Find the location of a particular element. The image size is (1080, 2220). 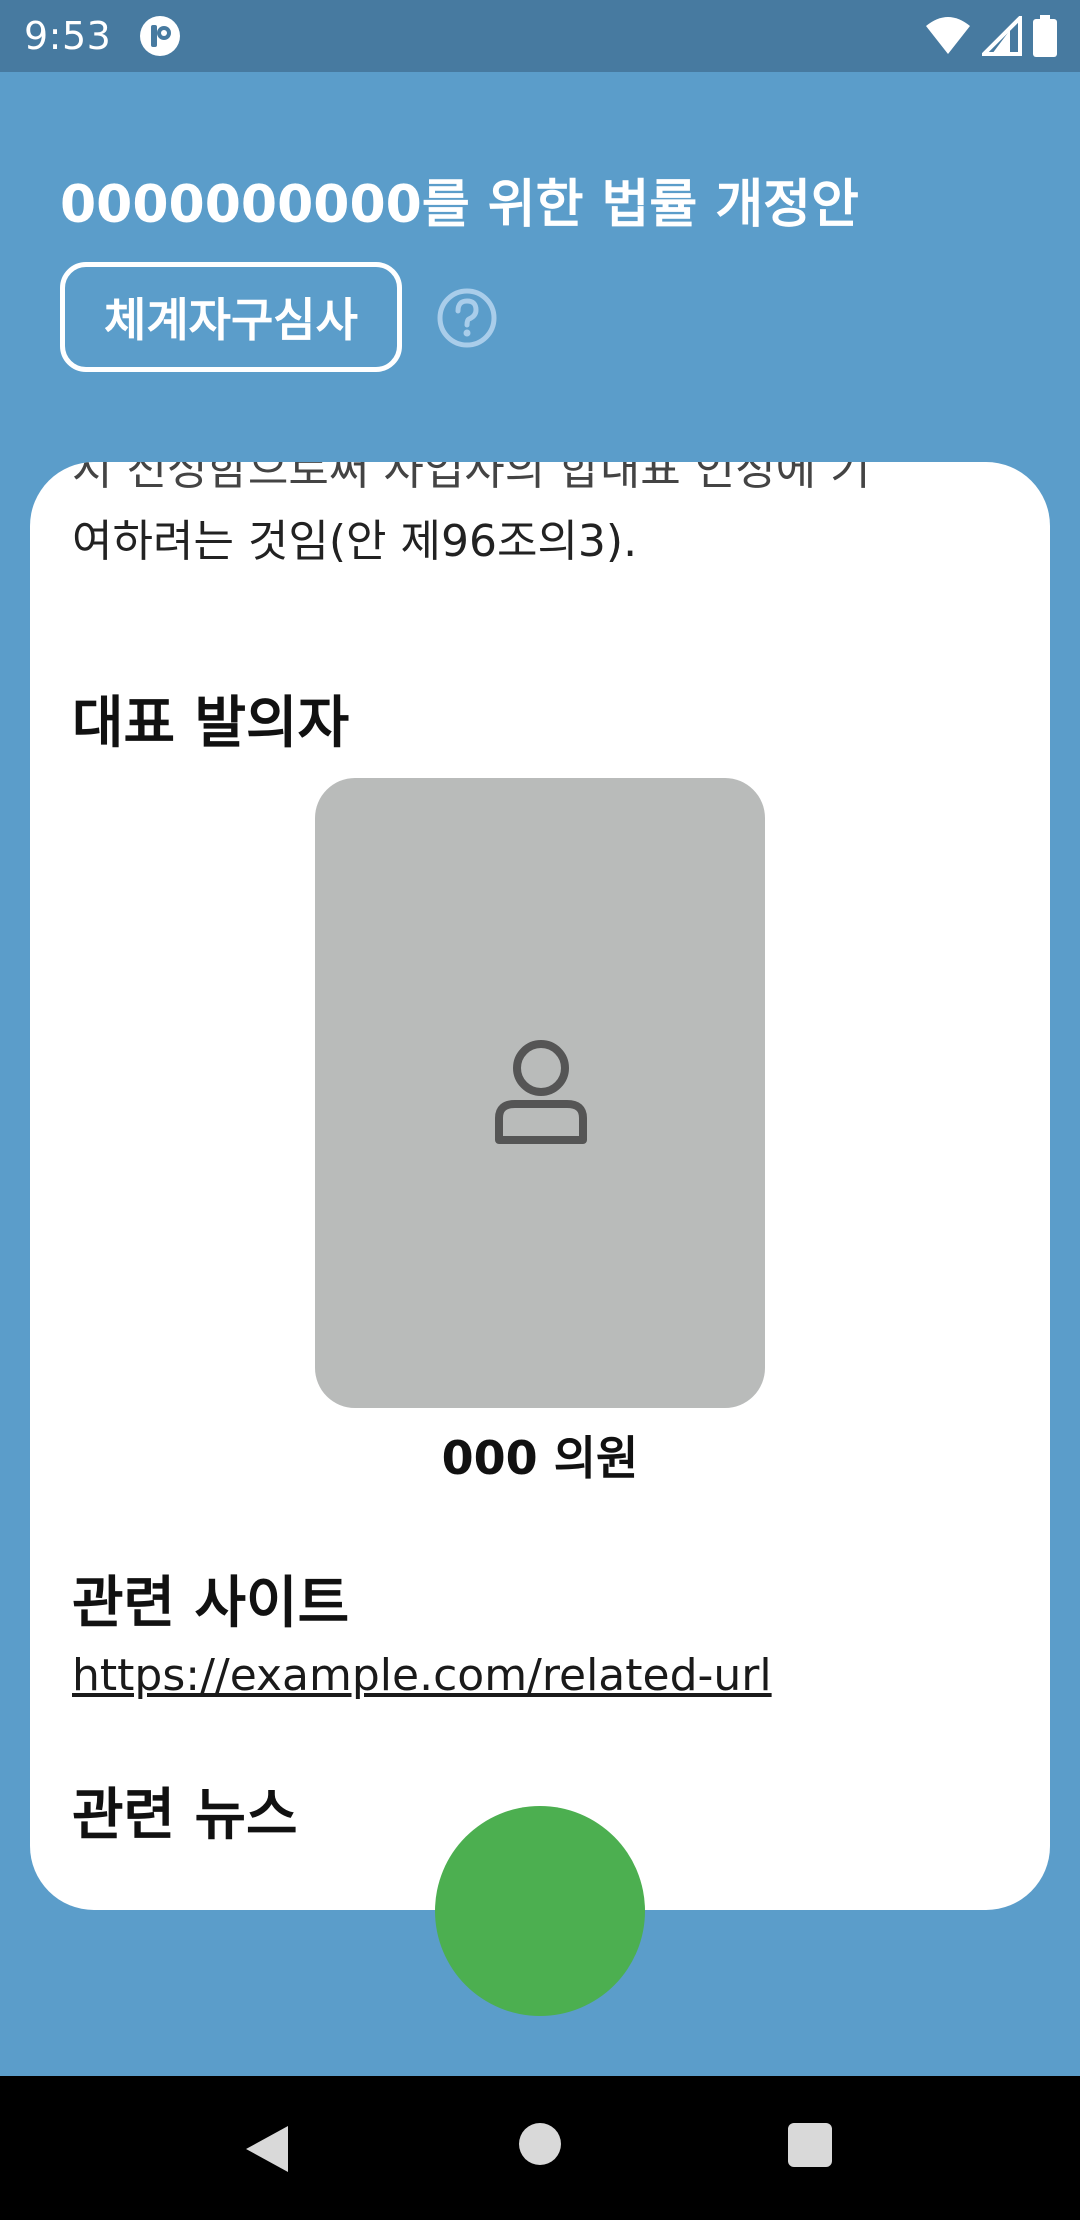

recent-apps-icon is located at coordinates (810, 2145).